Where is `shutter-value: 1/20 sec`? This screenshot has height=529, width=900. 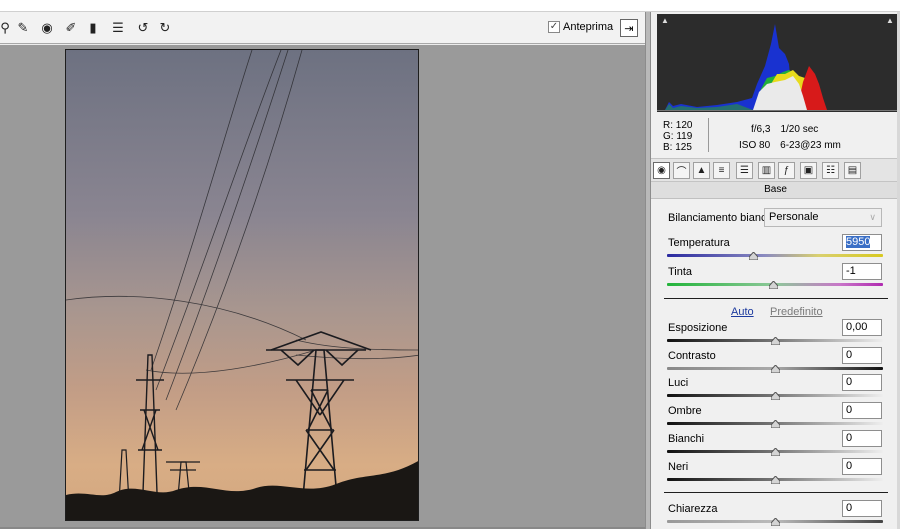
shutter-value: 1/20 sec is located at coordinates (799, 129).